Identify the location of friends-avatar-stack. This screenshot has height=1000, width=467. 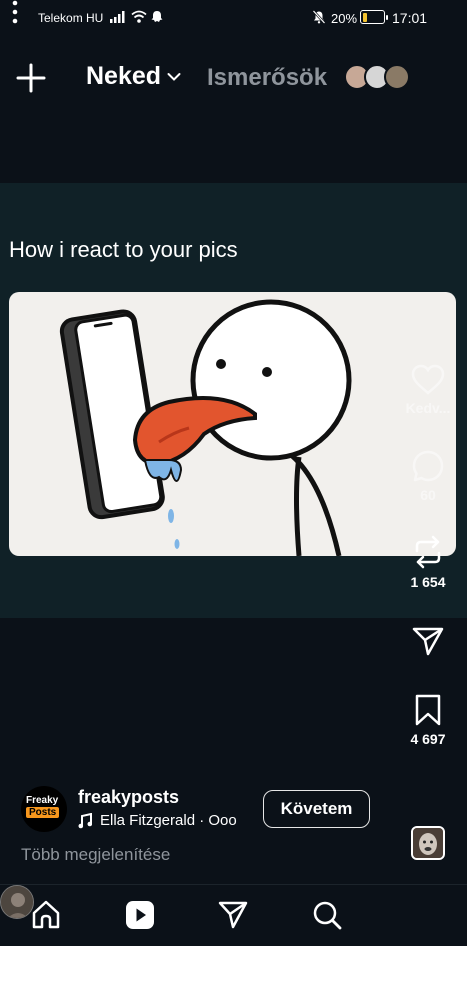
(379, 78).